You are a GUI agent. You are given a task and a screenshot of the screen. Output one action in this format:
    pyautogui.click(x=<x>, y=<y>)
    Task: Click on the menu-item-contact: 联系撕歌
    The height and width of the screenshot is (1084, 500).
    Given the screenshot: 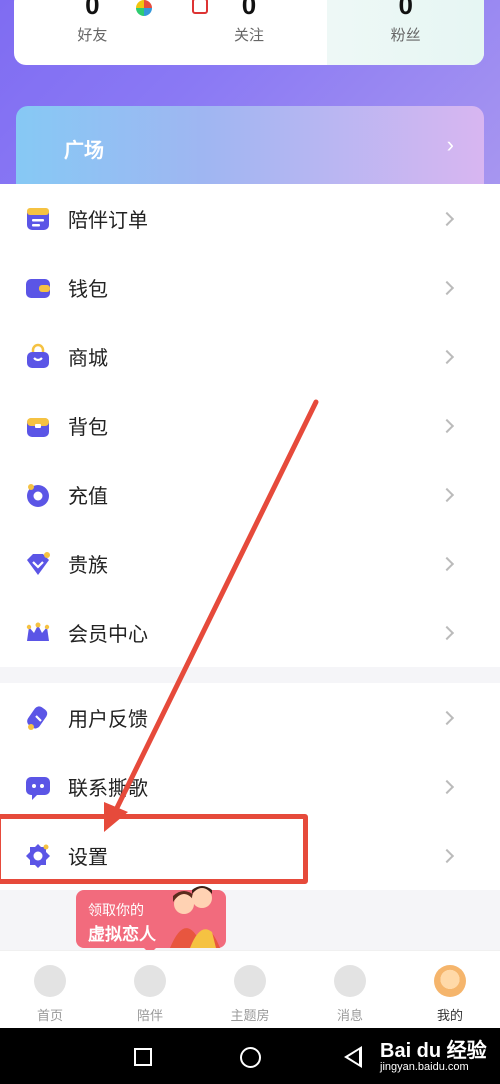 What is the action you would take?
    pyautogui.click(x=250, y=786)
    